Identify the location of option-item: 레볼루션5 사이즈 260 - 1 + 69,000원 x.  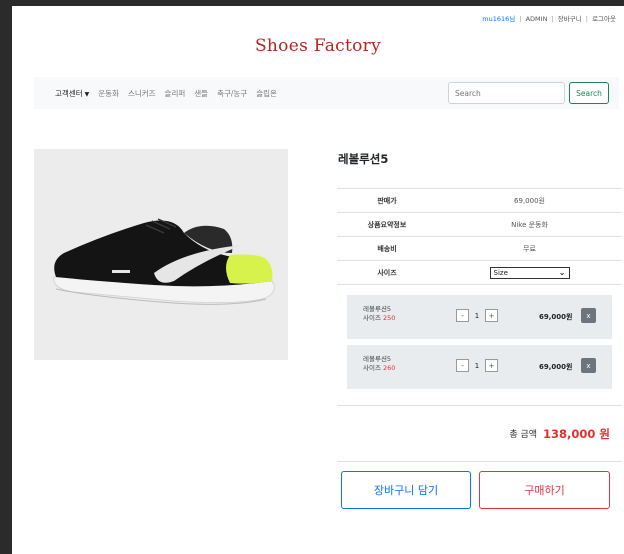
(479, 367).